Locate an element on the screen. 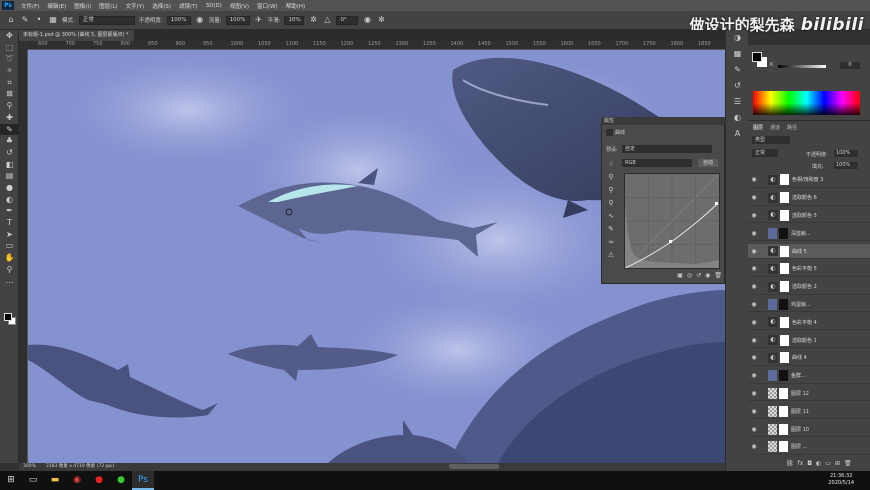 The height and width of the screenshot is (490, 870). new-group-icon: ▭ is located at coordinates (828, 464).